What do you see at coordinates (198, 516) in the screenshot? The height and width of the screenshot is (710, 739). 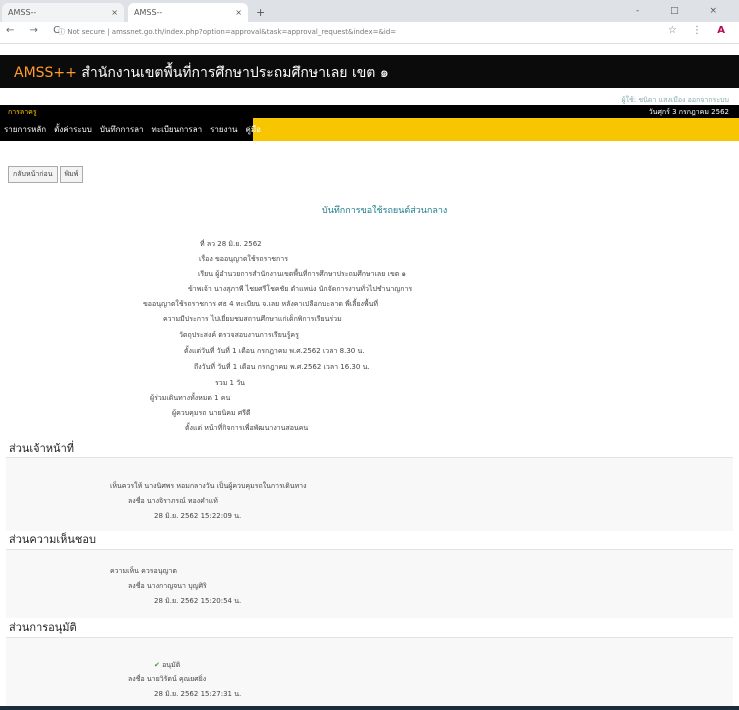 I see `staff-timestamp: 28 มิ.ย. 2562 15:22:09 น.` at bounding box center [198, 516].